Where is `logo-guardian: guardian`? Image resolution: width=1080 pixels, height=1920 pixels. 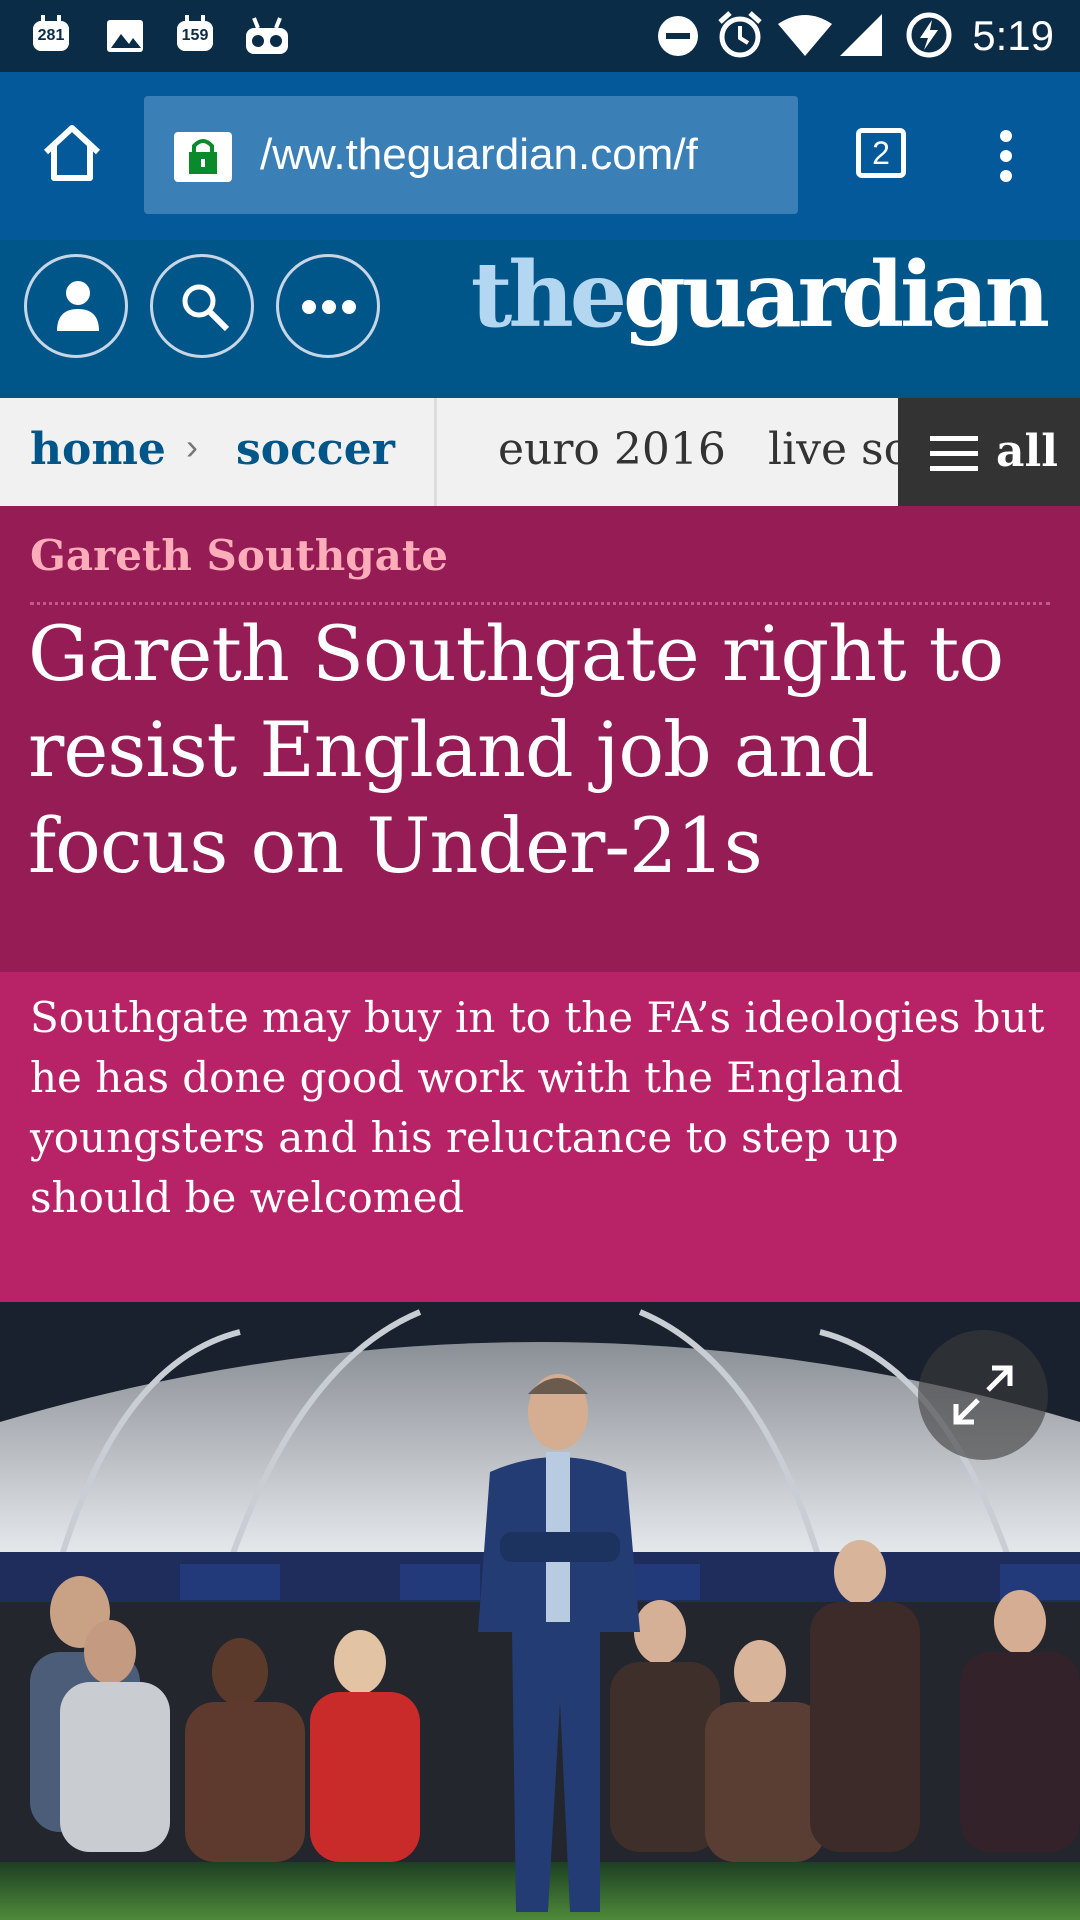
logo-guardian: guardian is located at coordinates (836, 295).